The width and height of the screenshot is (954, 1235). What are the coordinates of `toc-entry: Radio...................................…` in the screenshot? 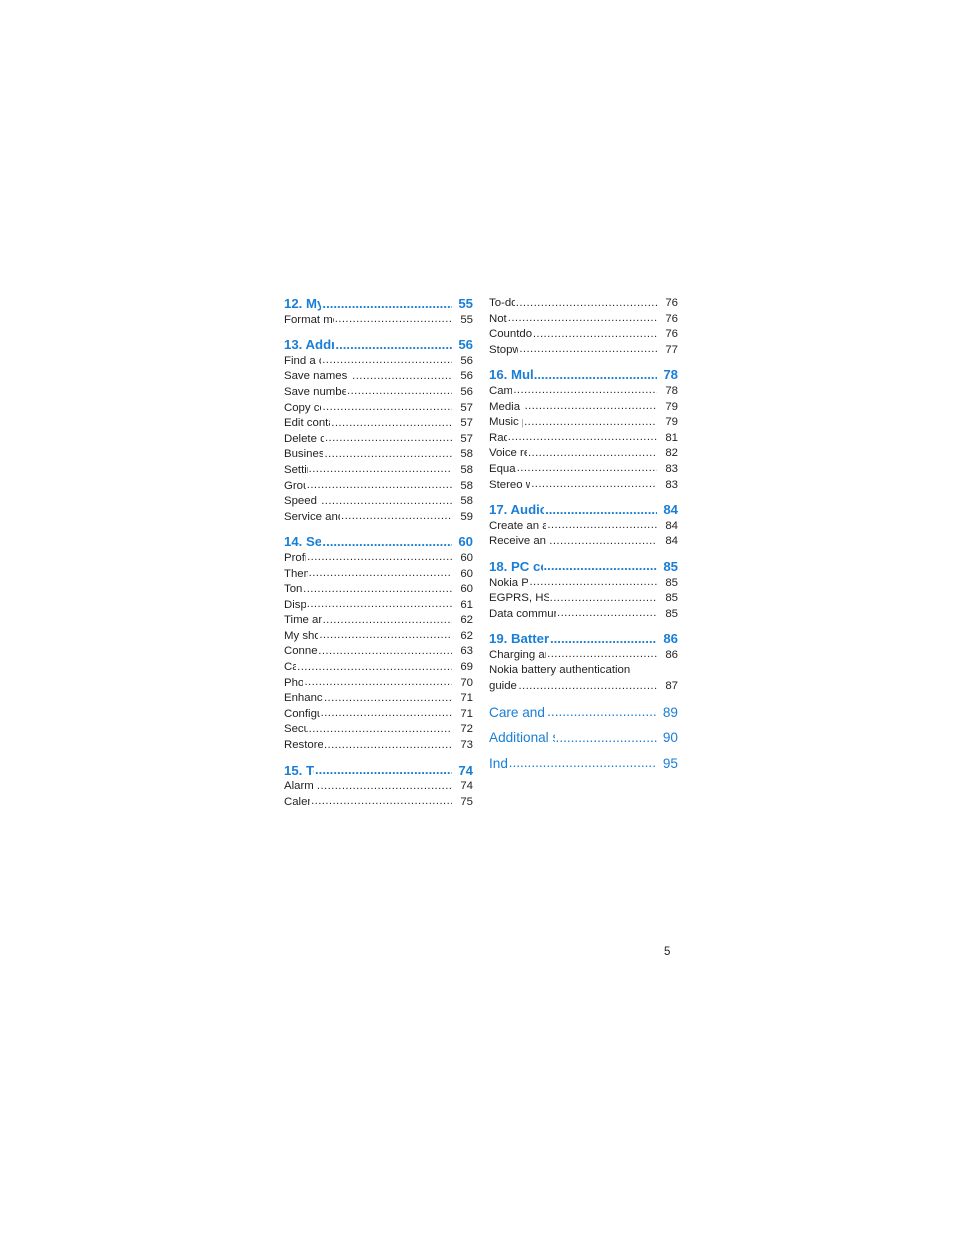 It's located at (583, 439).